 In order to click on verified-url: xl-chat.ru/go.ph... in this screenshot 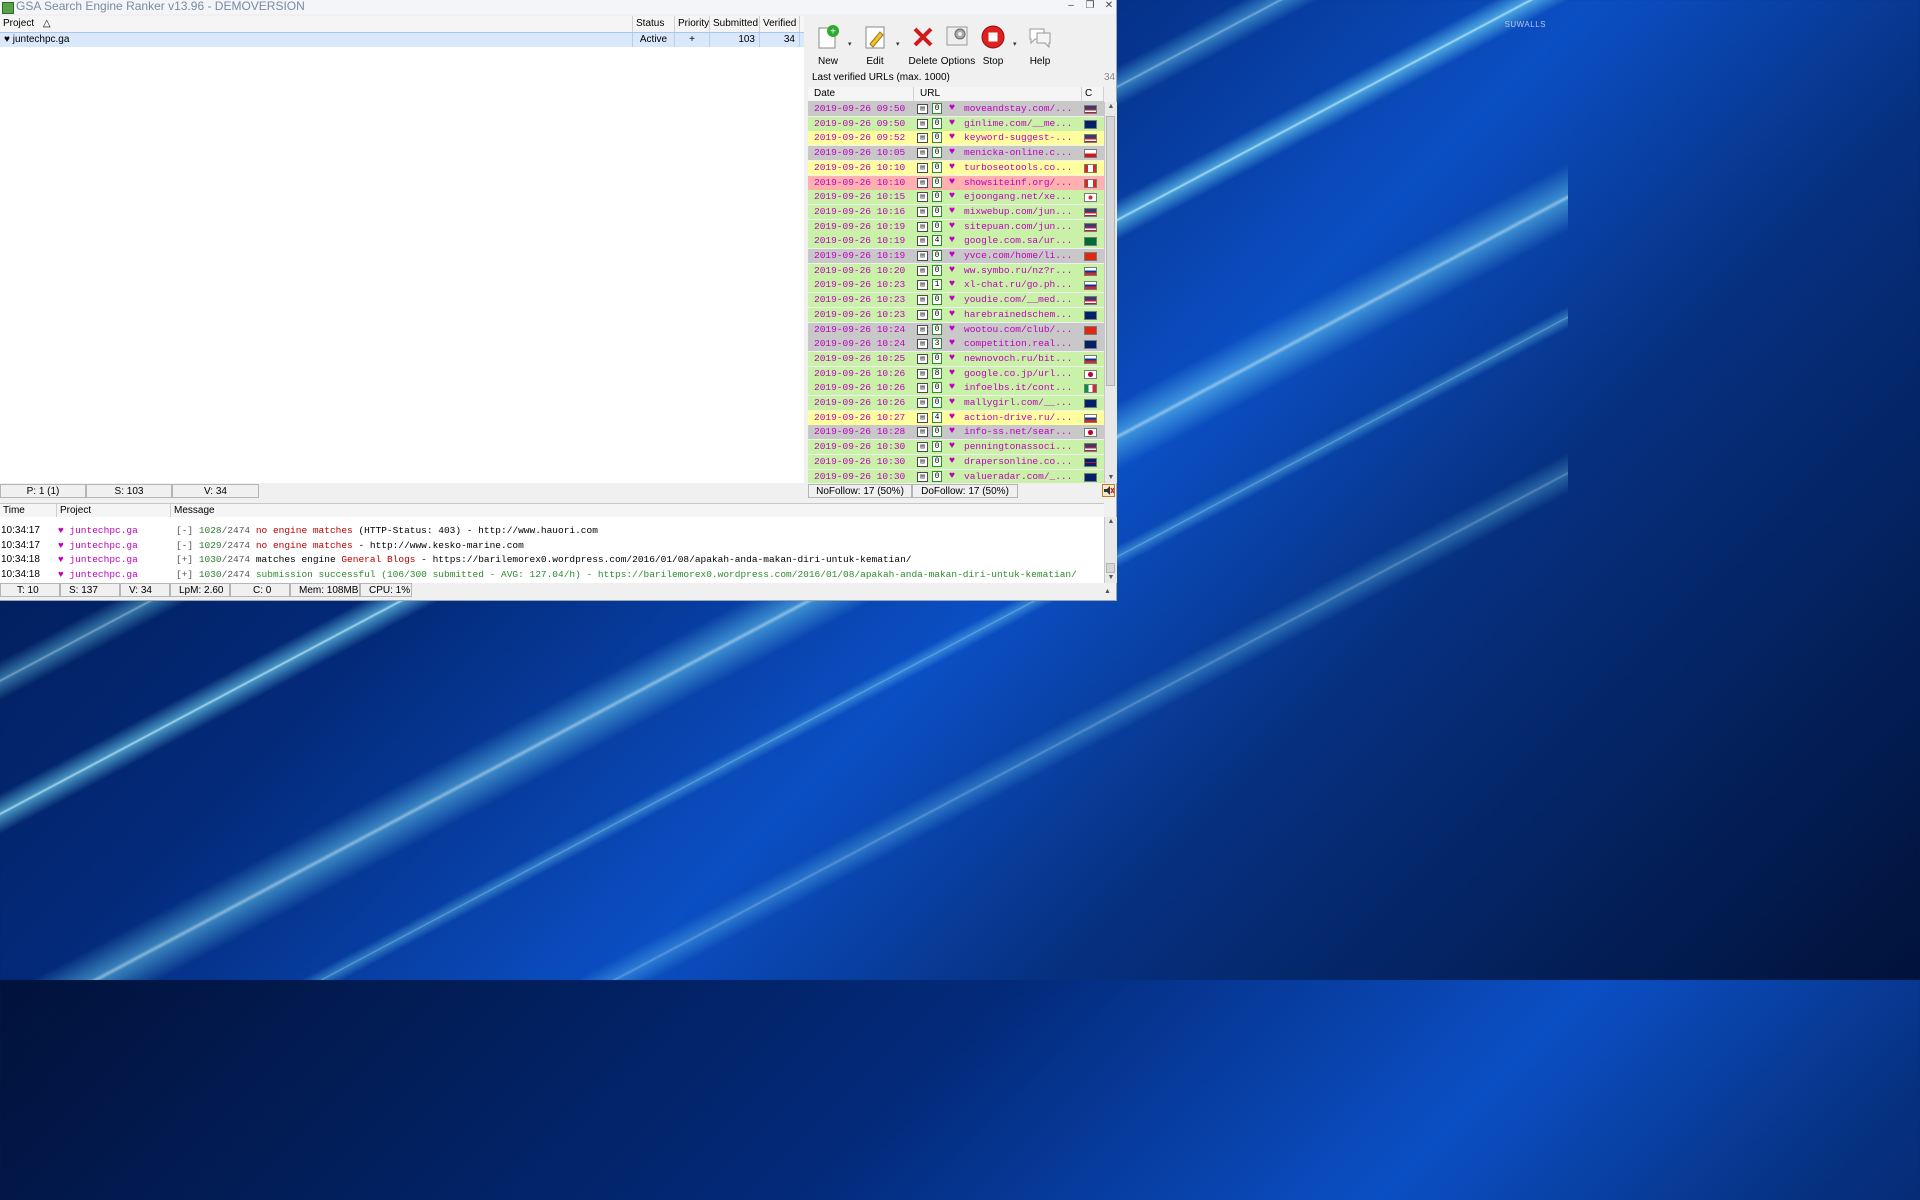, I will do `click(1023, 285)`.